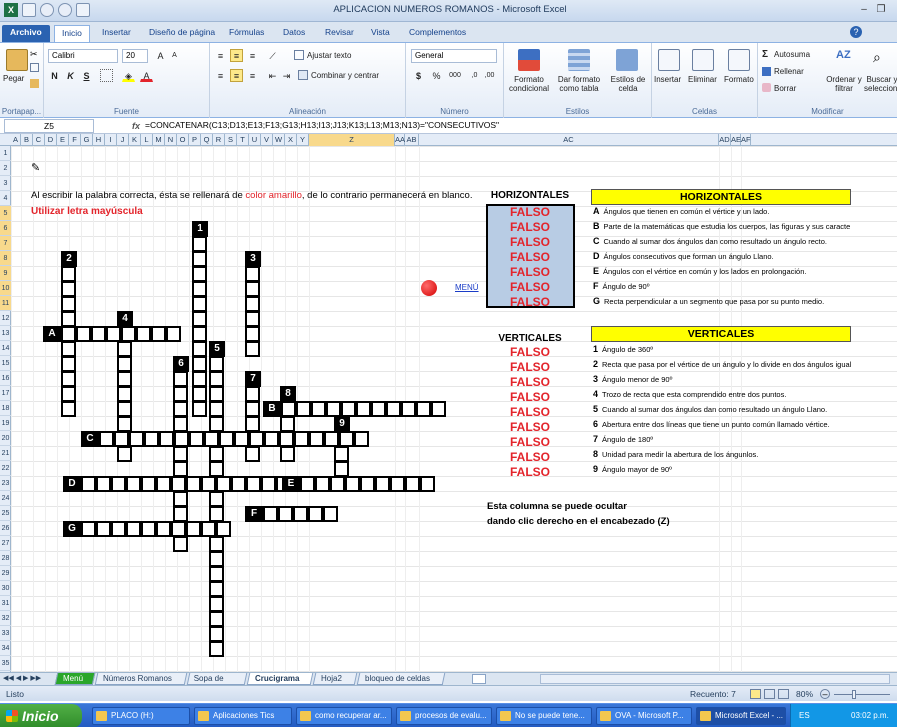 This screenshot has width=897, height=727. What do you see at coordinates (530, 382) in the screenshot?
I see `vertical-result-3: FALSO` at bounding box center [530, 382].